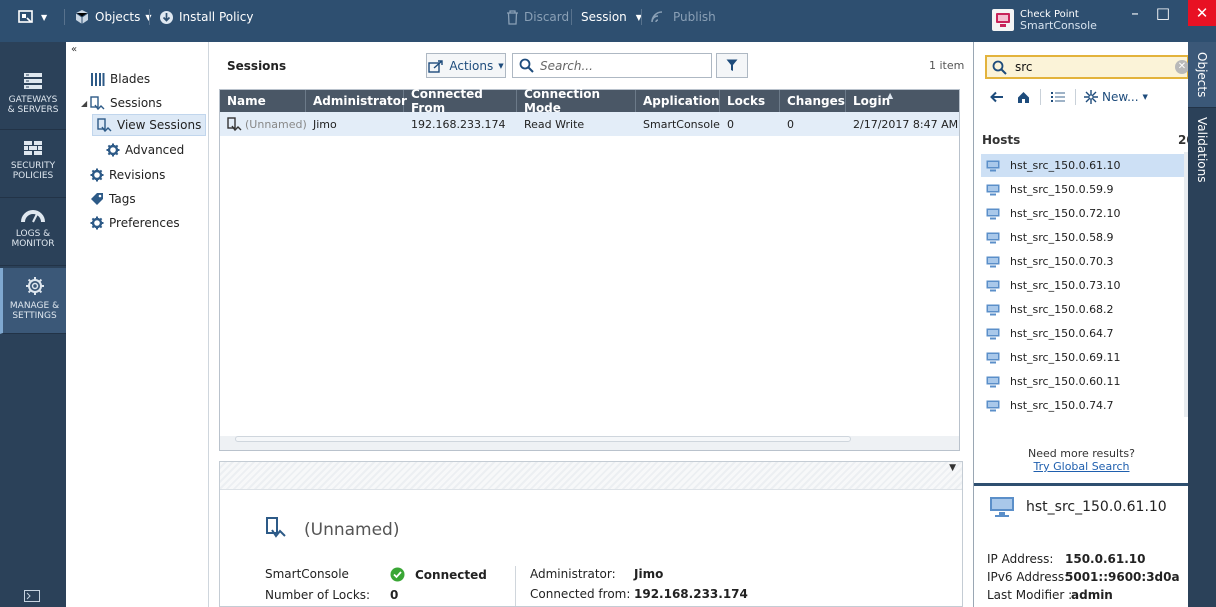 This screenshot has height=607, width=1216. I want to click on nav-security-policies: SECURITY POLICIES, so click(33, 165).